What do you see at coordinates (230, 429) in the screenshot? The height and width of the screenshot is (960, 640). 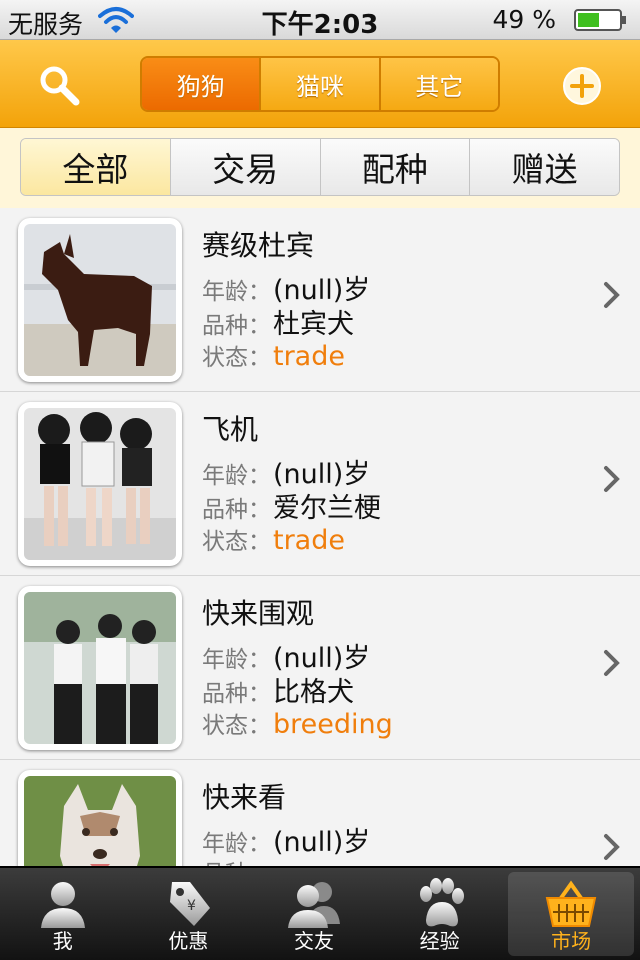 I see `pet-name: 飞机` at bounding box center [230, 429].